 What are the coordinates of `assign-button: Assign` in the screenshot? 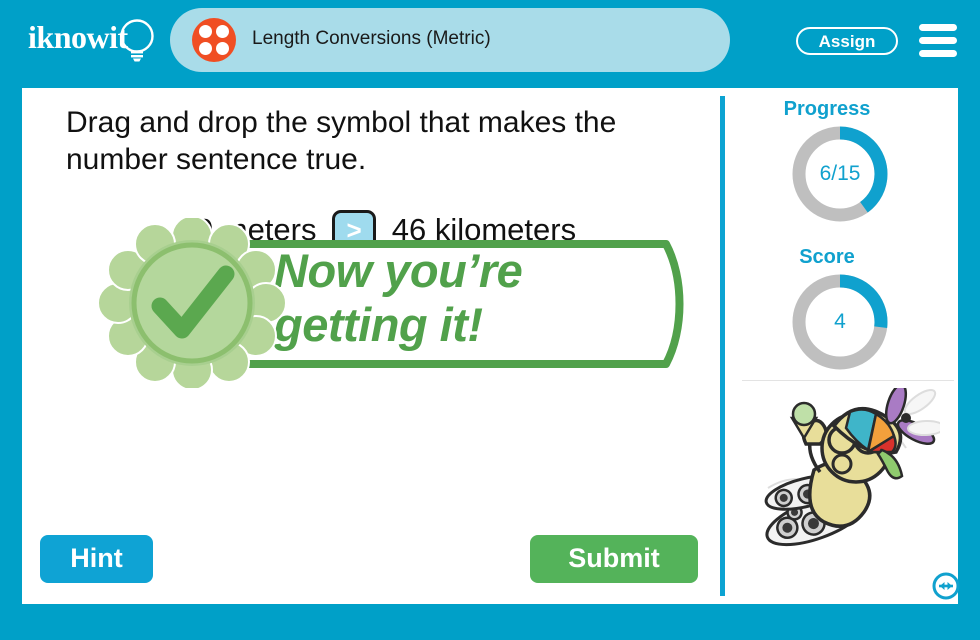 It's located at (847, 41).